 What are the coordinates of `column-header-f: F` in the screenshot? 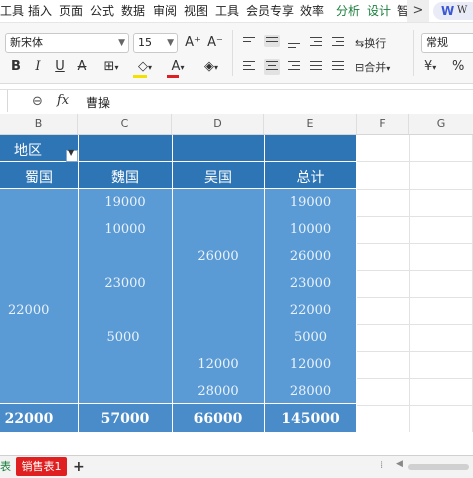 It's located at (383, 124).